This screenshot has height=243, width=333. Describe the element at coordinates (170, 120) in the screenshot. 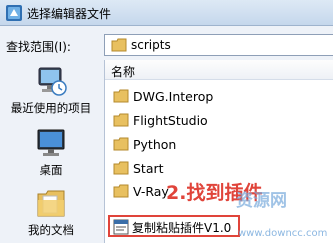

I see `item-name: FlightStudio` at that location.